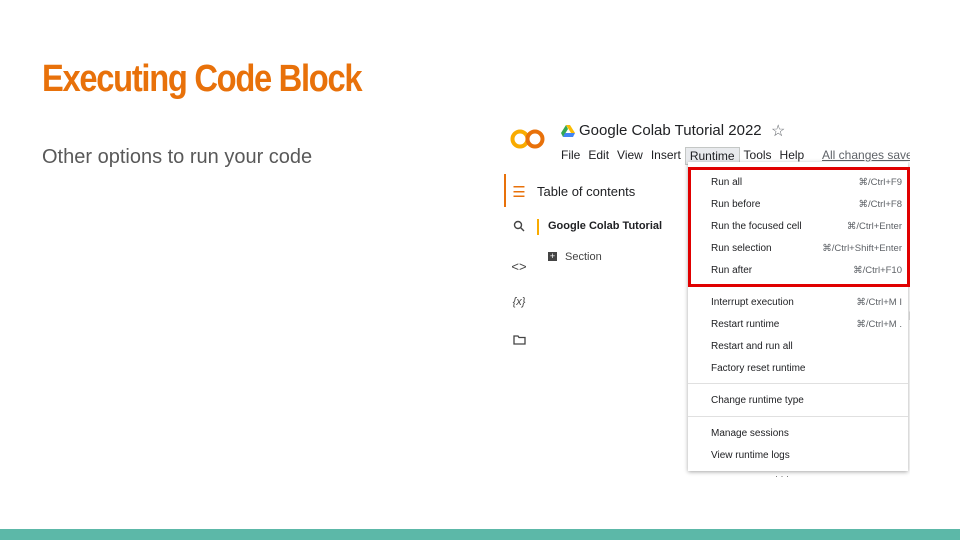 The image size is (960, 540). What do you see at coordinates (519, 340) in the screenshot?
I see `folder-icon` at bounding box center [519, 340].